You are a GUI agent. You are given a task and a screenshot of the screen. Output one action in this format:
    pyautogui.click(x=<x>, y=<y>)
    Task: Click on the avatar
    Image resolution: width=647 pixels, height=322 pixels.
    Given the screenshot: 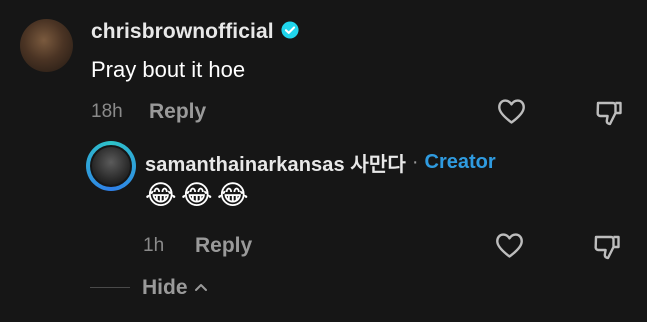 What is the action you would take?
    pyautogui.click(x=46, y=45)
    